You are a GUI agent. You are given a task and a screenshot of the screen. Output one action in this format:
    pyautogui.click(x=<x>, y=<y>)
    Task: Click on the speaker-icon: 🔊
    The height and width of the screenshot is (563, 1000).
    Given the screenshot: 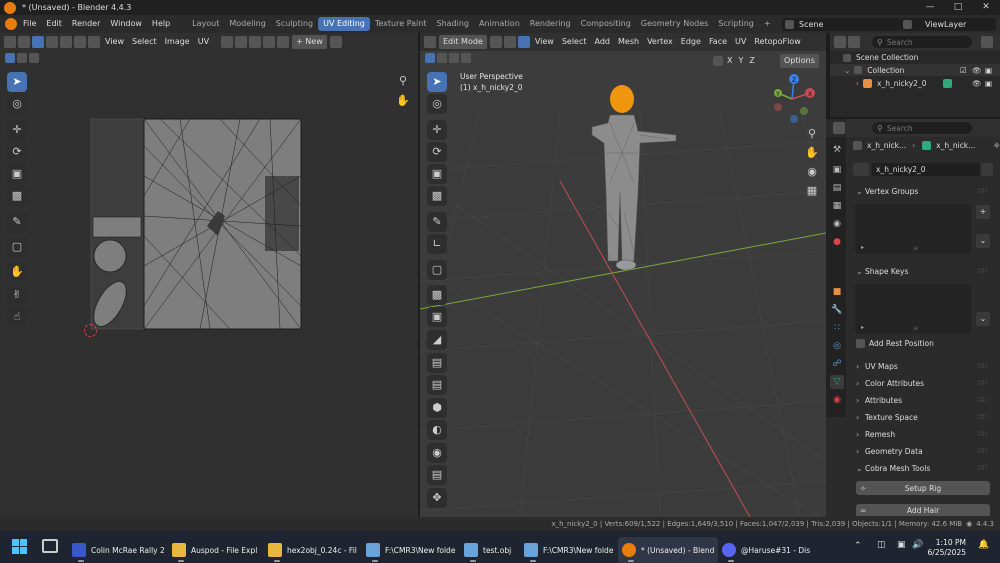 What is the action you would take?
    pyautogui.click(x=917, y=545)
    